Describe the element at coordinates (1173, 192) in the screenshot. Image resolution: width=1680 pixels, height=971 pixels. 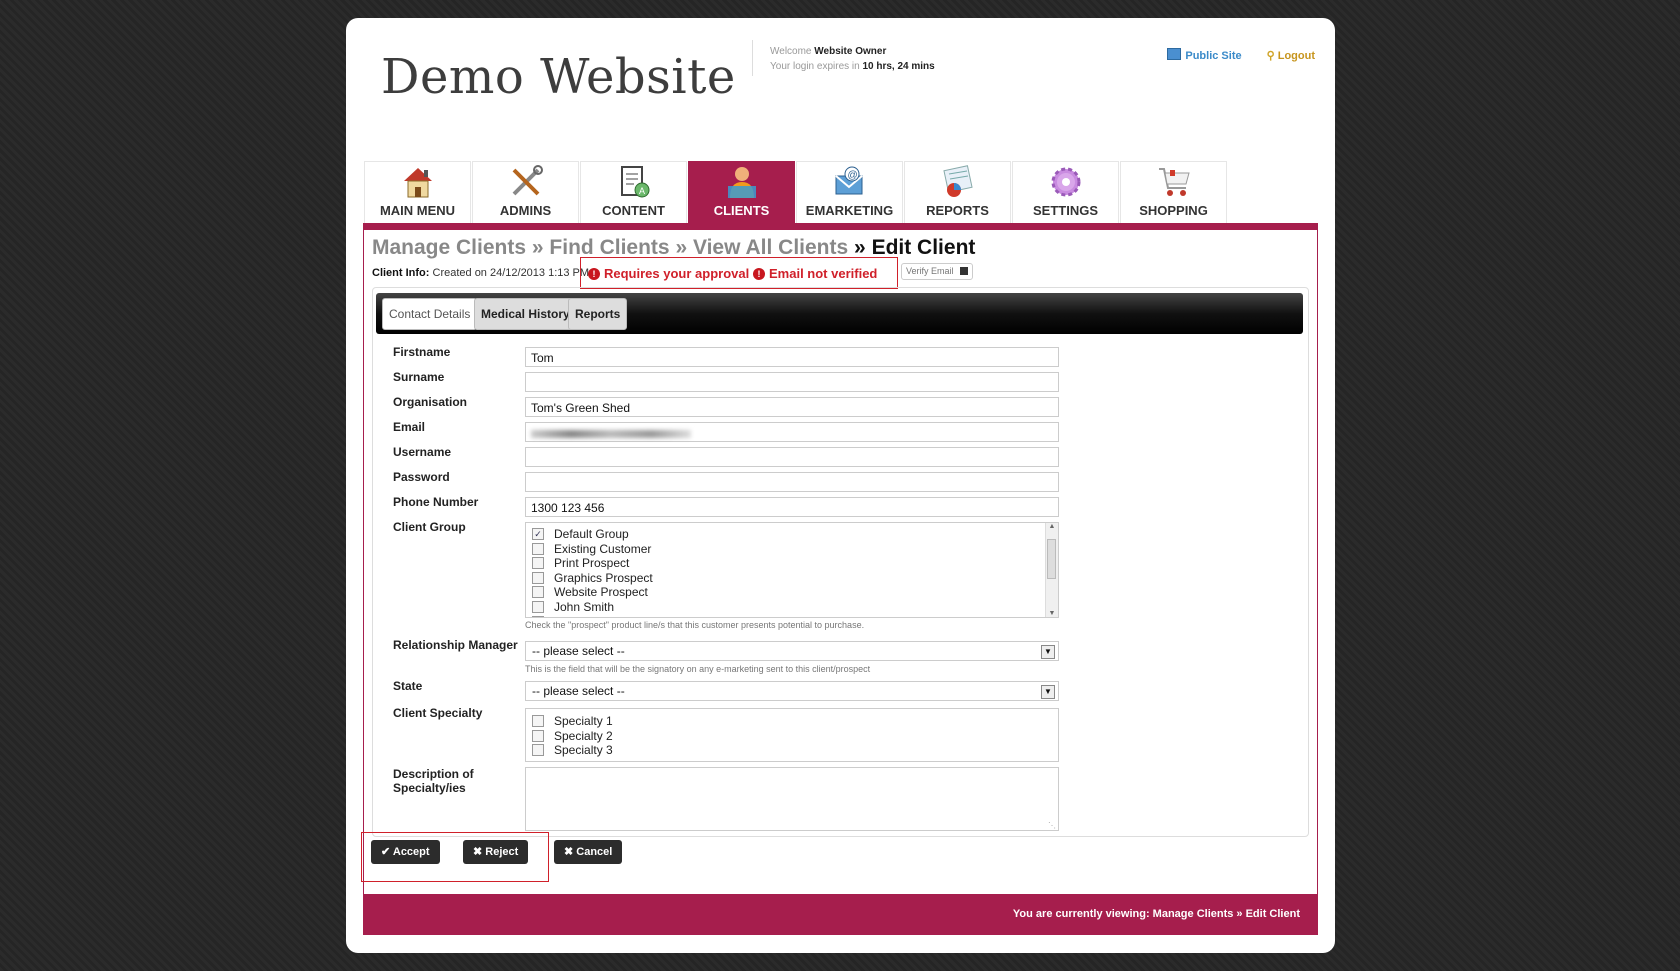
I see `nav-shopping: SHOPPING` at that location.